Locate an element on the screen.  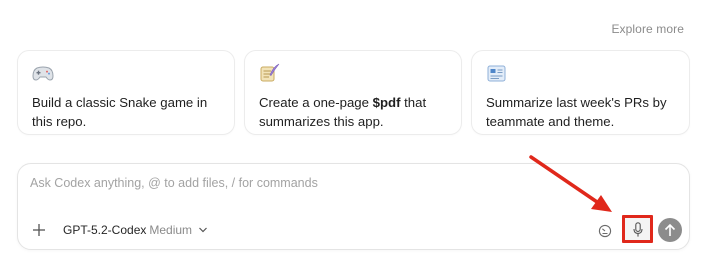
chevron-down-icon is located at coordinates (203, 230).